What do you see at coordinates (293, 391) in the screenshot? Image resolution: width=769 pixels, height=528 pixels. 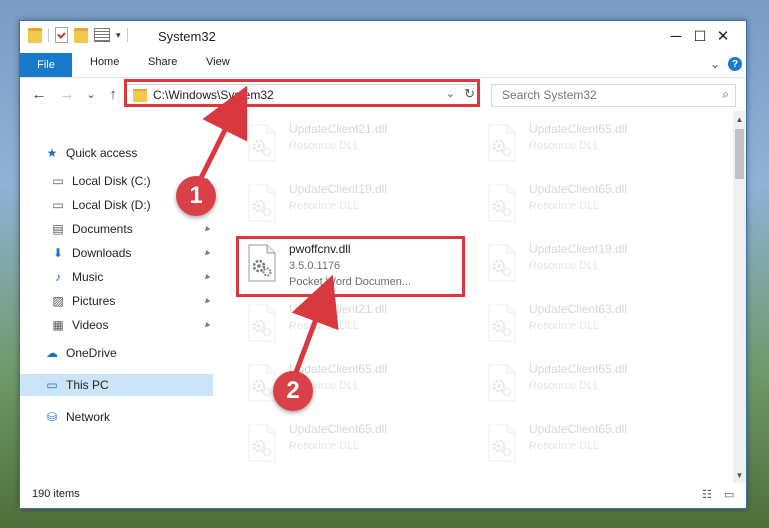 I see `step-marker-2: 2` at bounding box center [293, 391].